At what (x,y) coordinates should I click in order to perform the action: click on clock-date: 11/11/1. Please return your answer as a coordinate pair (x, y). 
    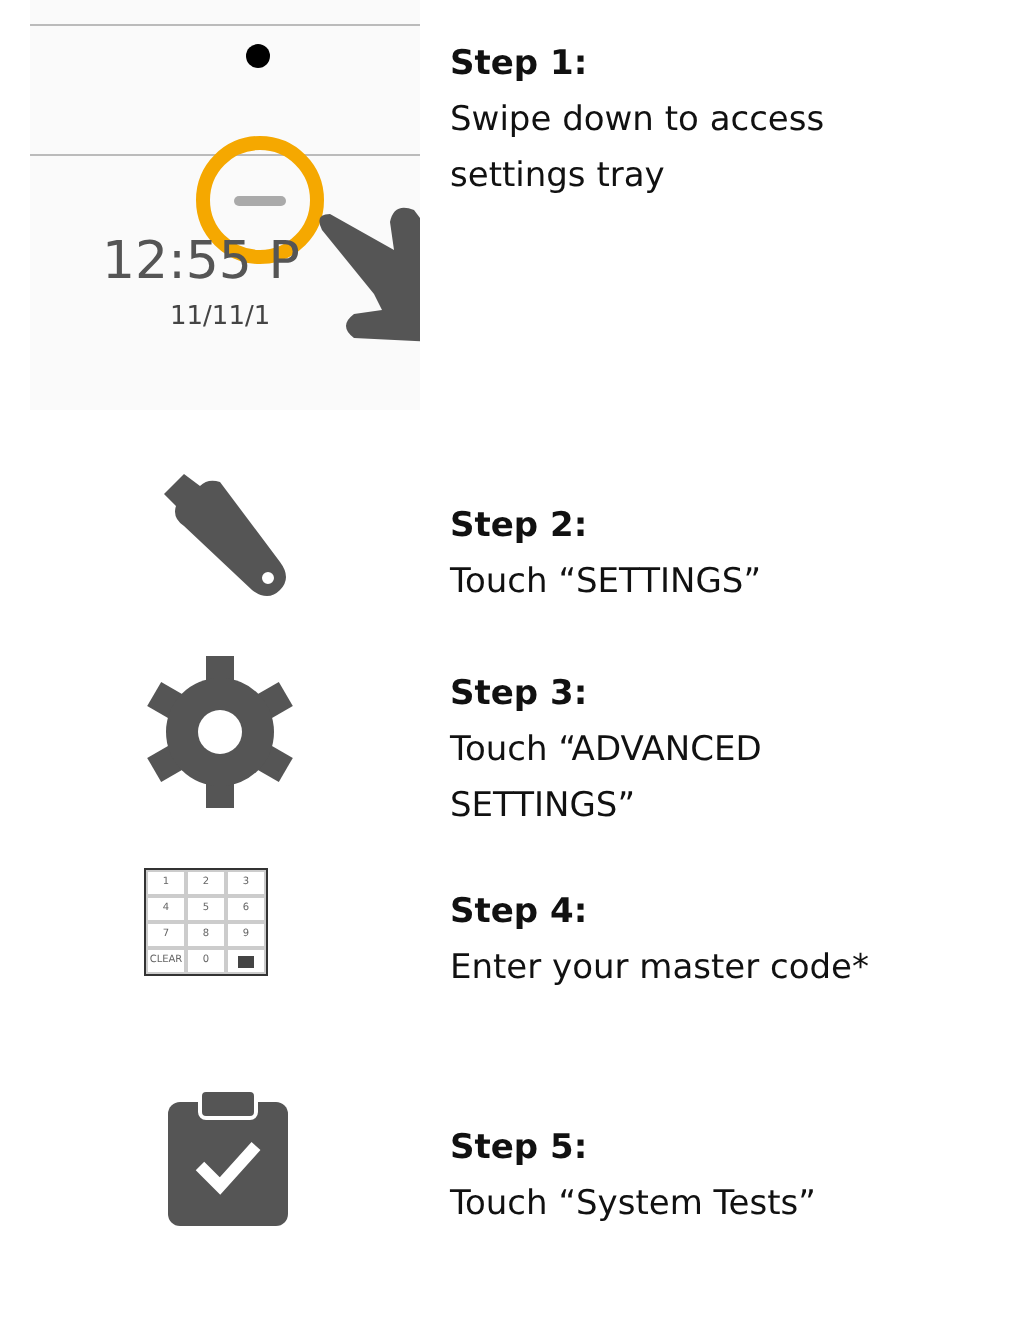
    Looking at the image, I should click on (220, 317).